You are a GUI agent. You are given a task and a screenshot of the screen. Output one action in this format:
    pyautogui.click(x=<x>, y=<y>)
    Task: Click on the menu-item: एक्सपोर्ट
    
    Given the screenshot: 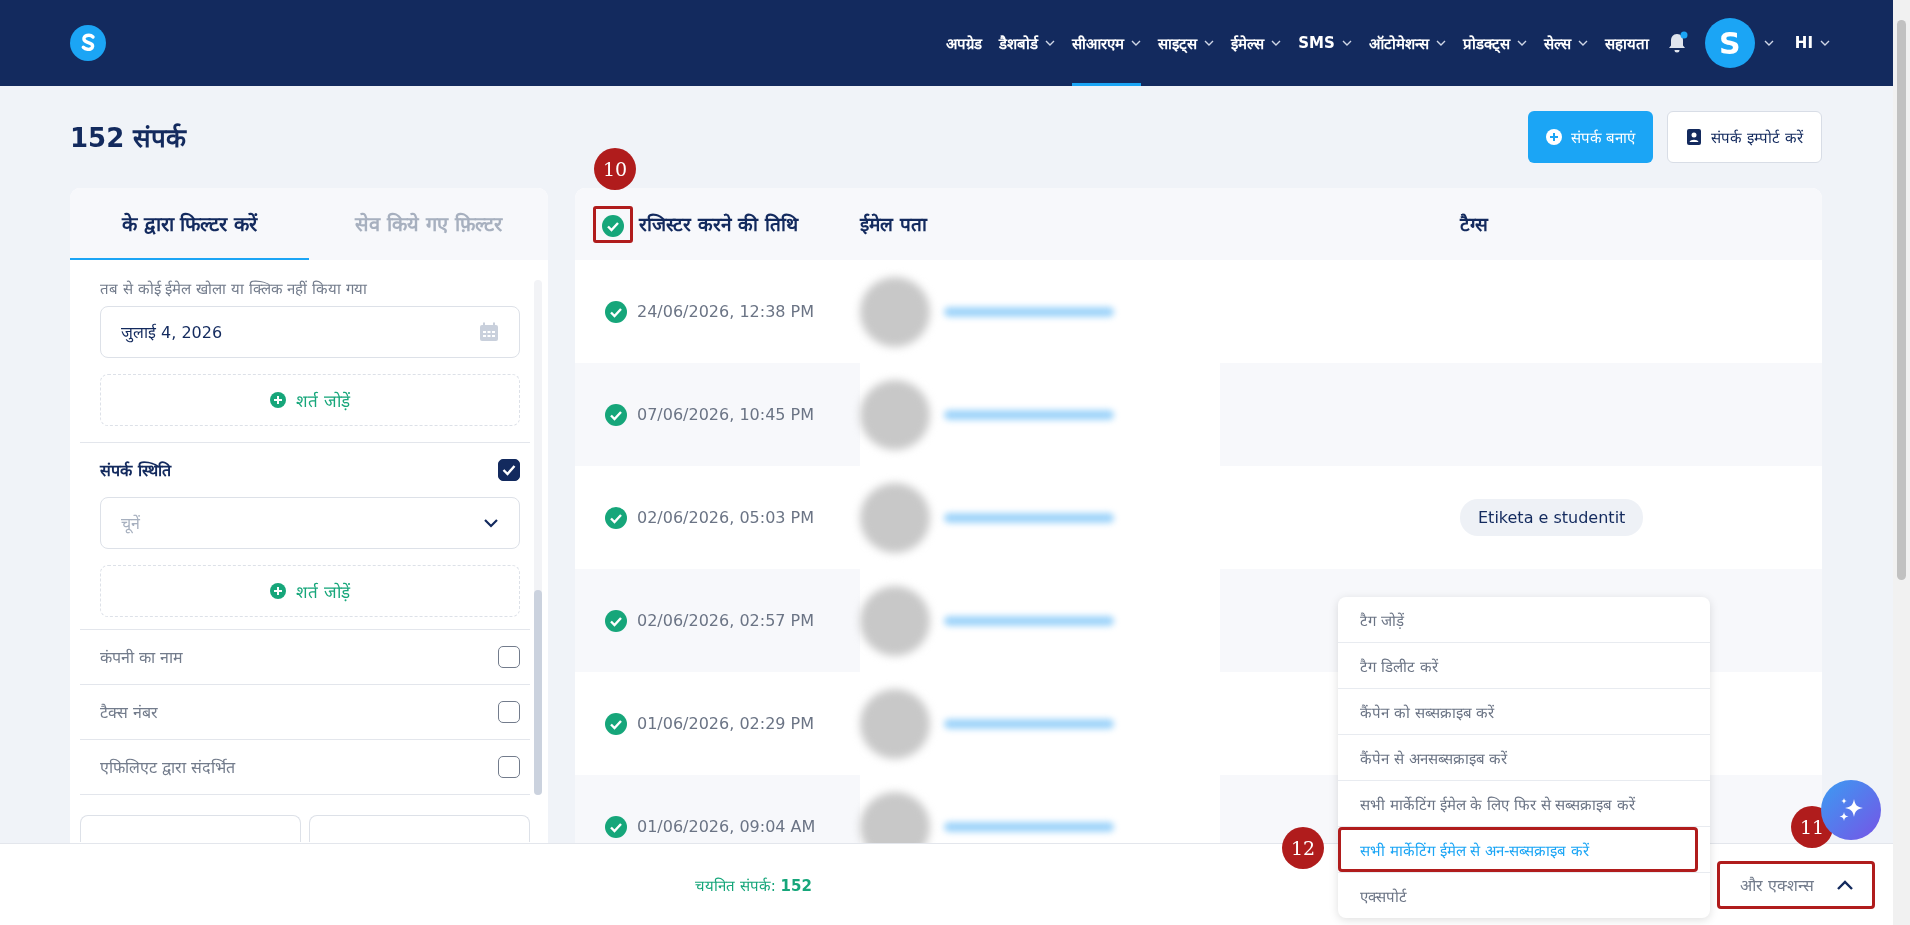 What is the action you would take?
    pyautogui.click(x=1524, y=895)
    